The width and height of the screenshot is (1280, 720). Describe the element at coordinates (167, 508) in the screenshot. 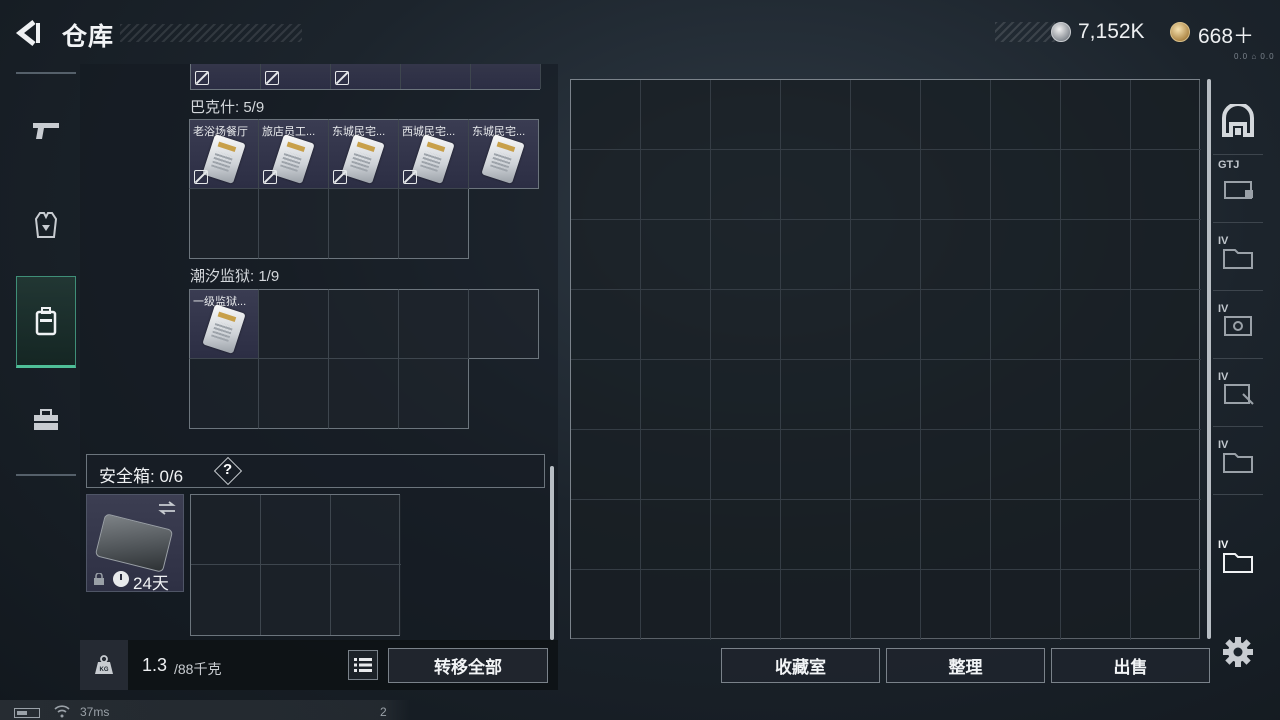

I see `swap-icon` at that location.